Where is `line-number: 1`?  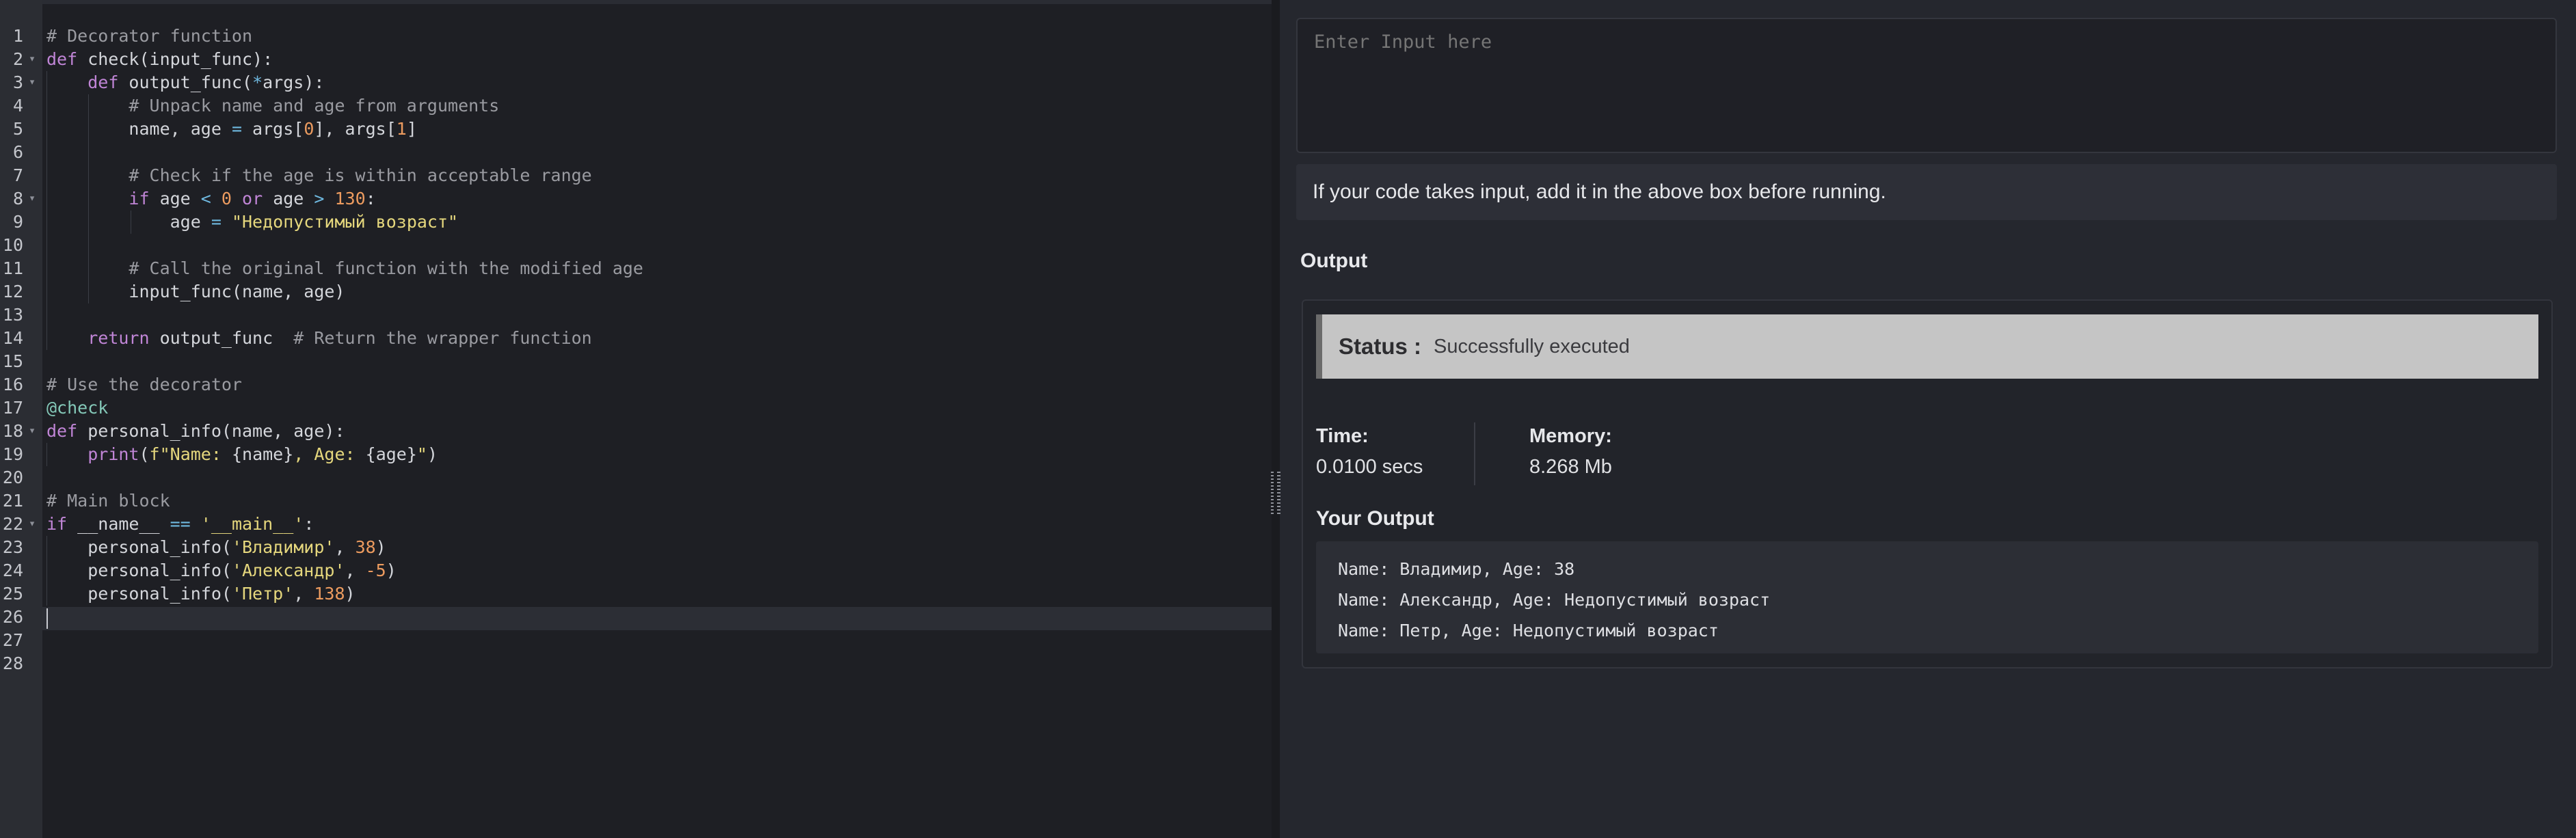 line-number: 1 is located at coordinates (17, 36).